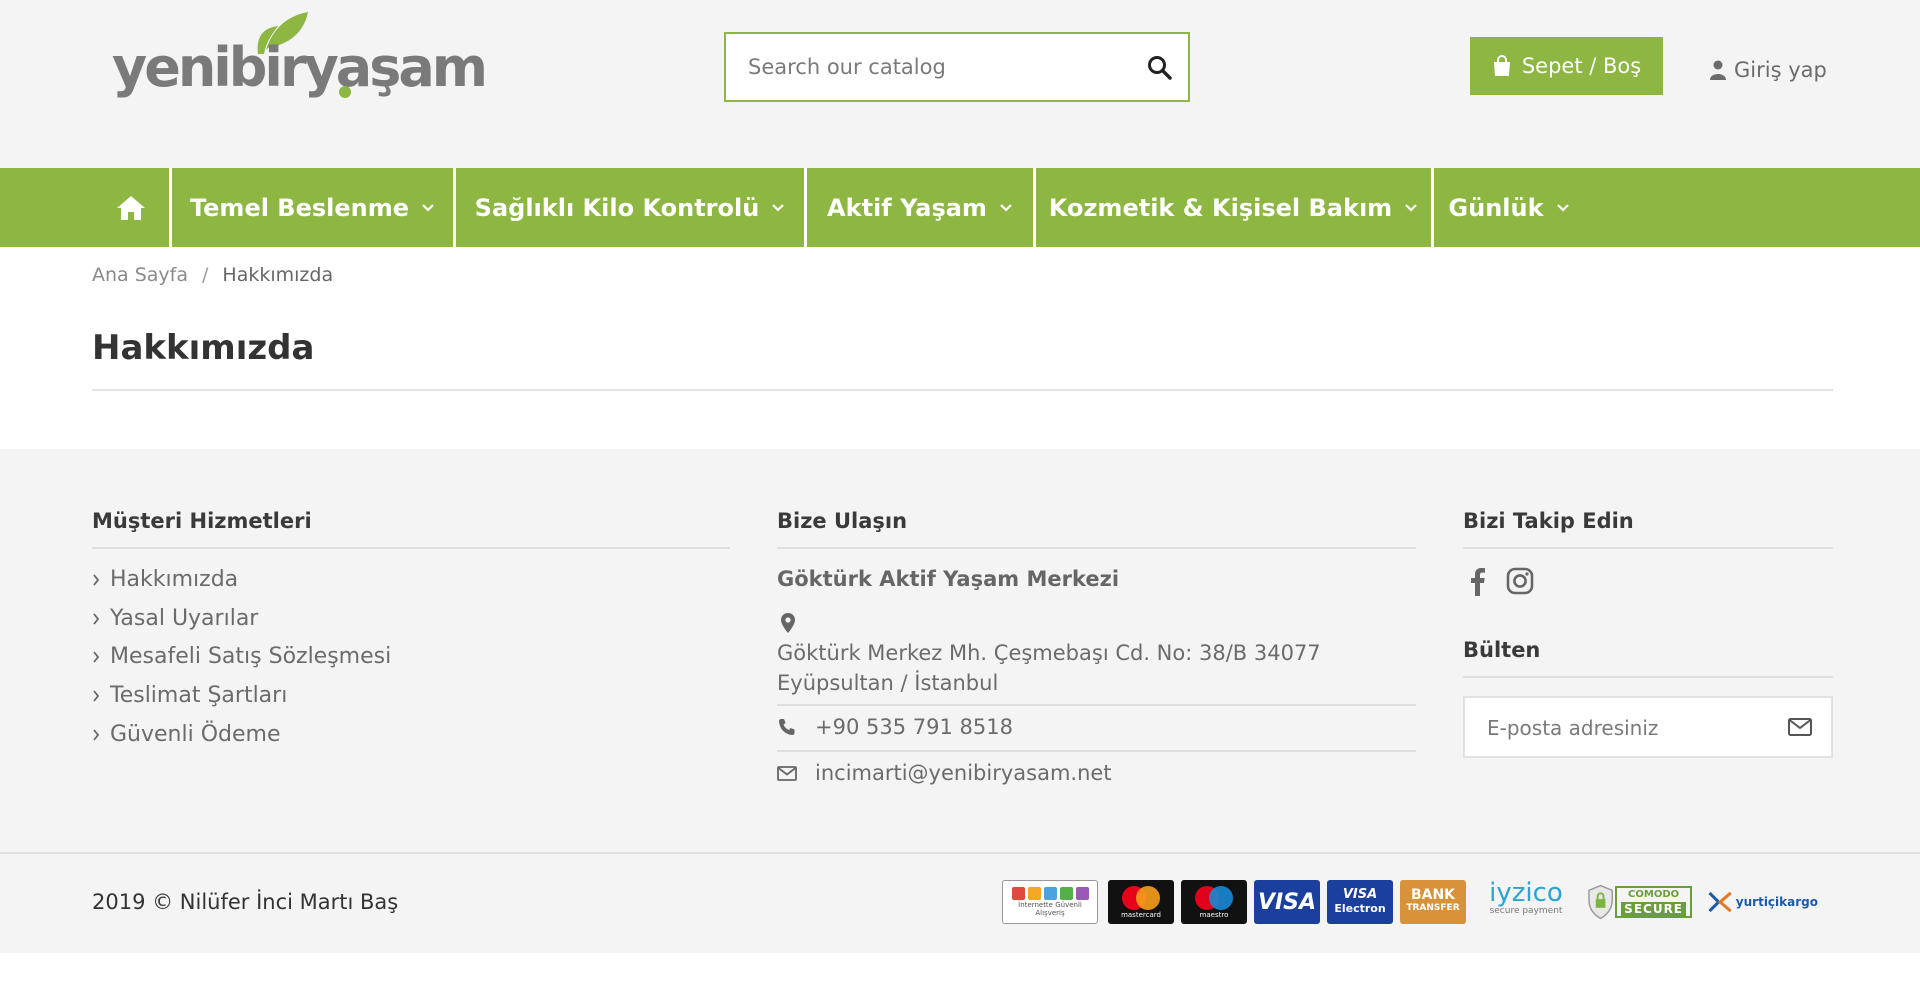 The image size is (1920, 983). I want to click on yurtici-kargo-logo: yurtiçikargo, so click(1763, 902).